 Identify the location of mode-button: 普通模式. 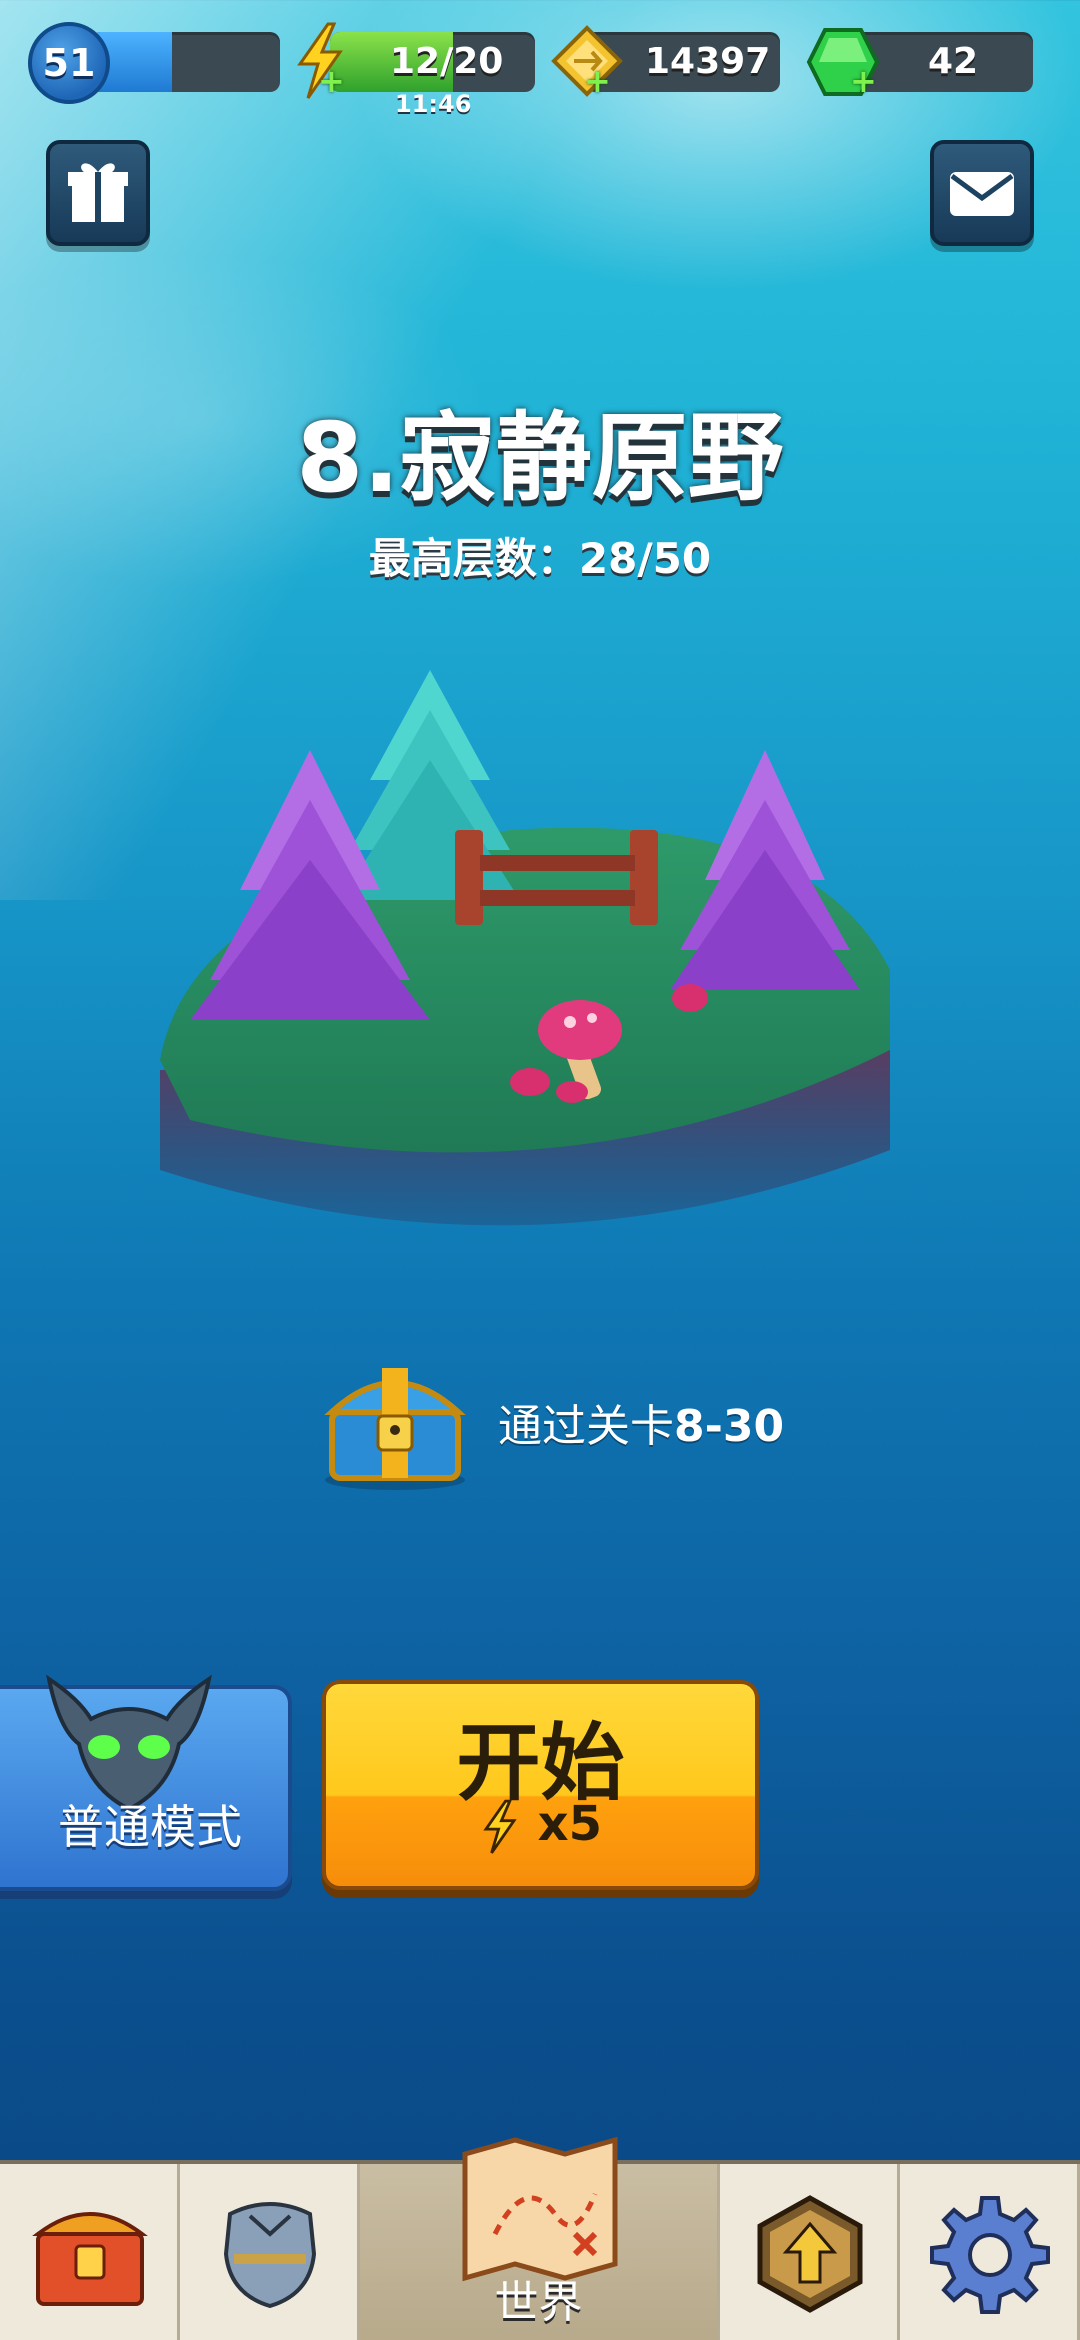
(146, 1782).